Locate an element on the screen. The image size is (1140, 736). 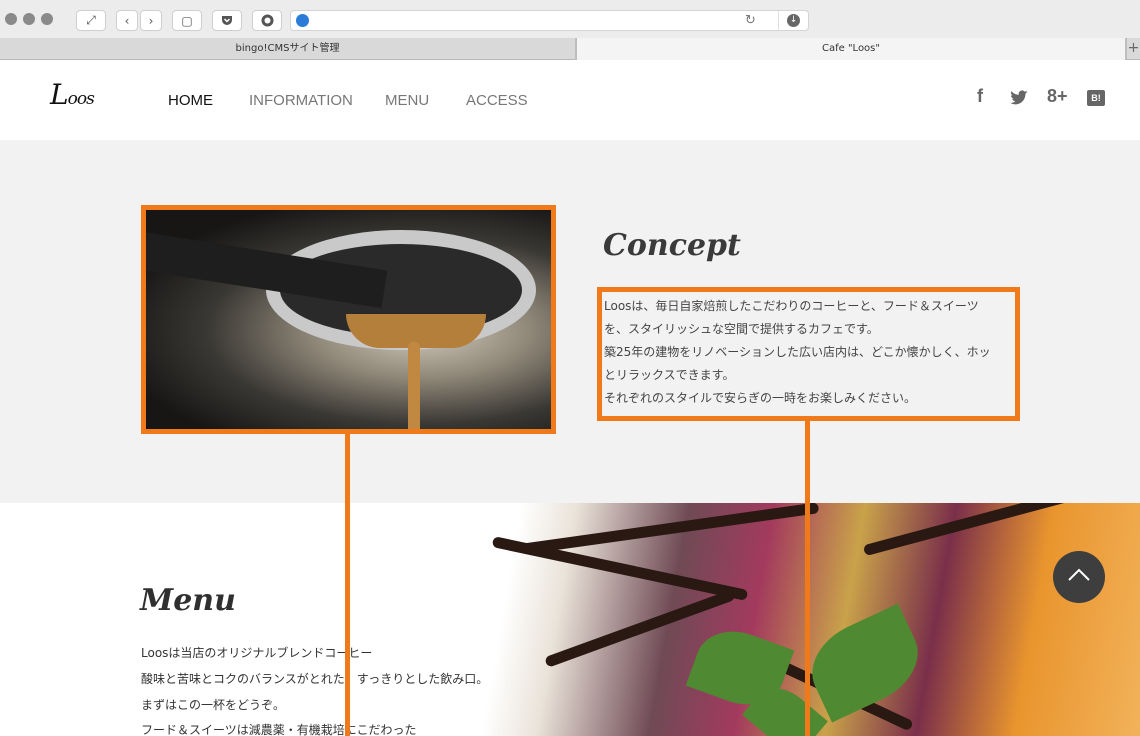
nav-home: HOME is located at coordinates (190, 100).